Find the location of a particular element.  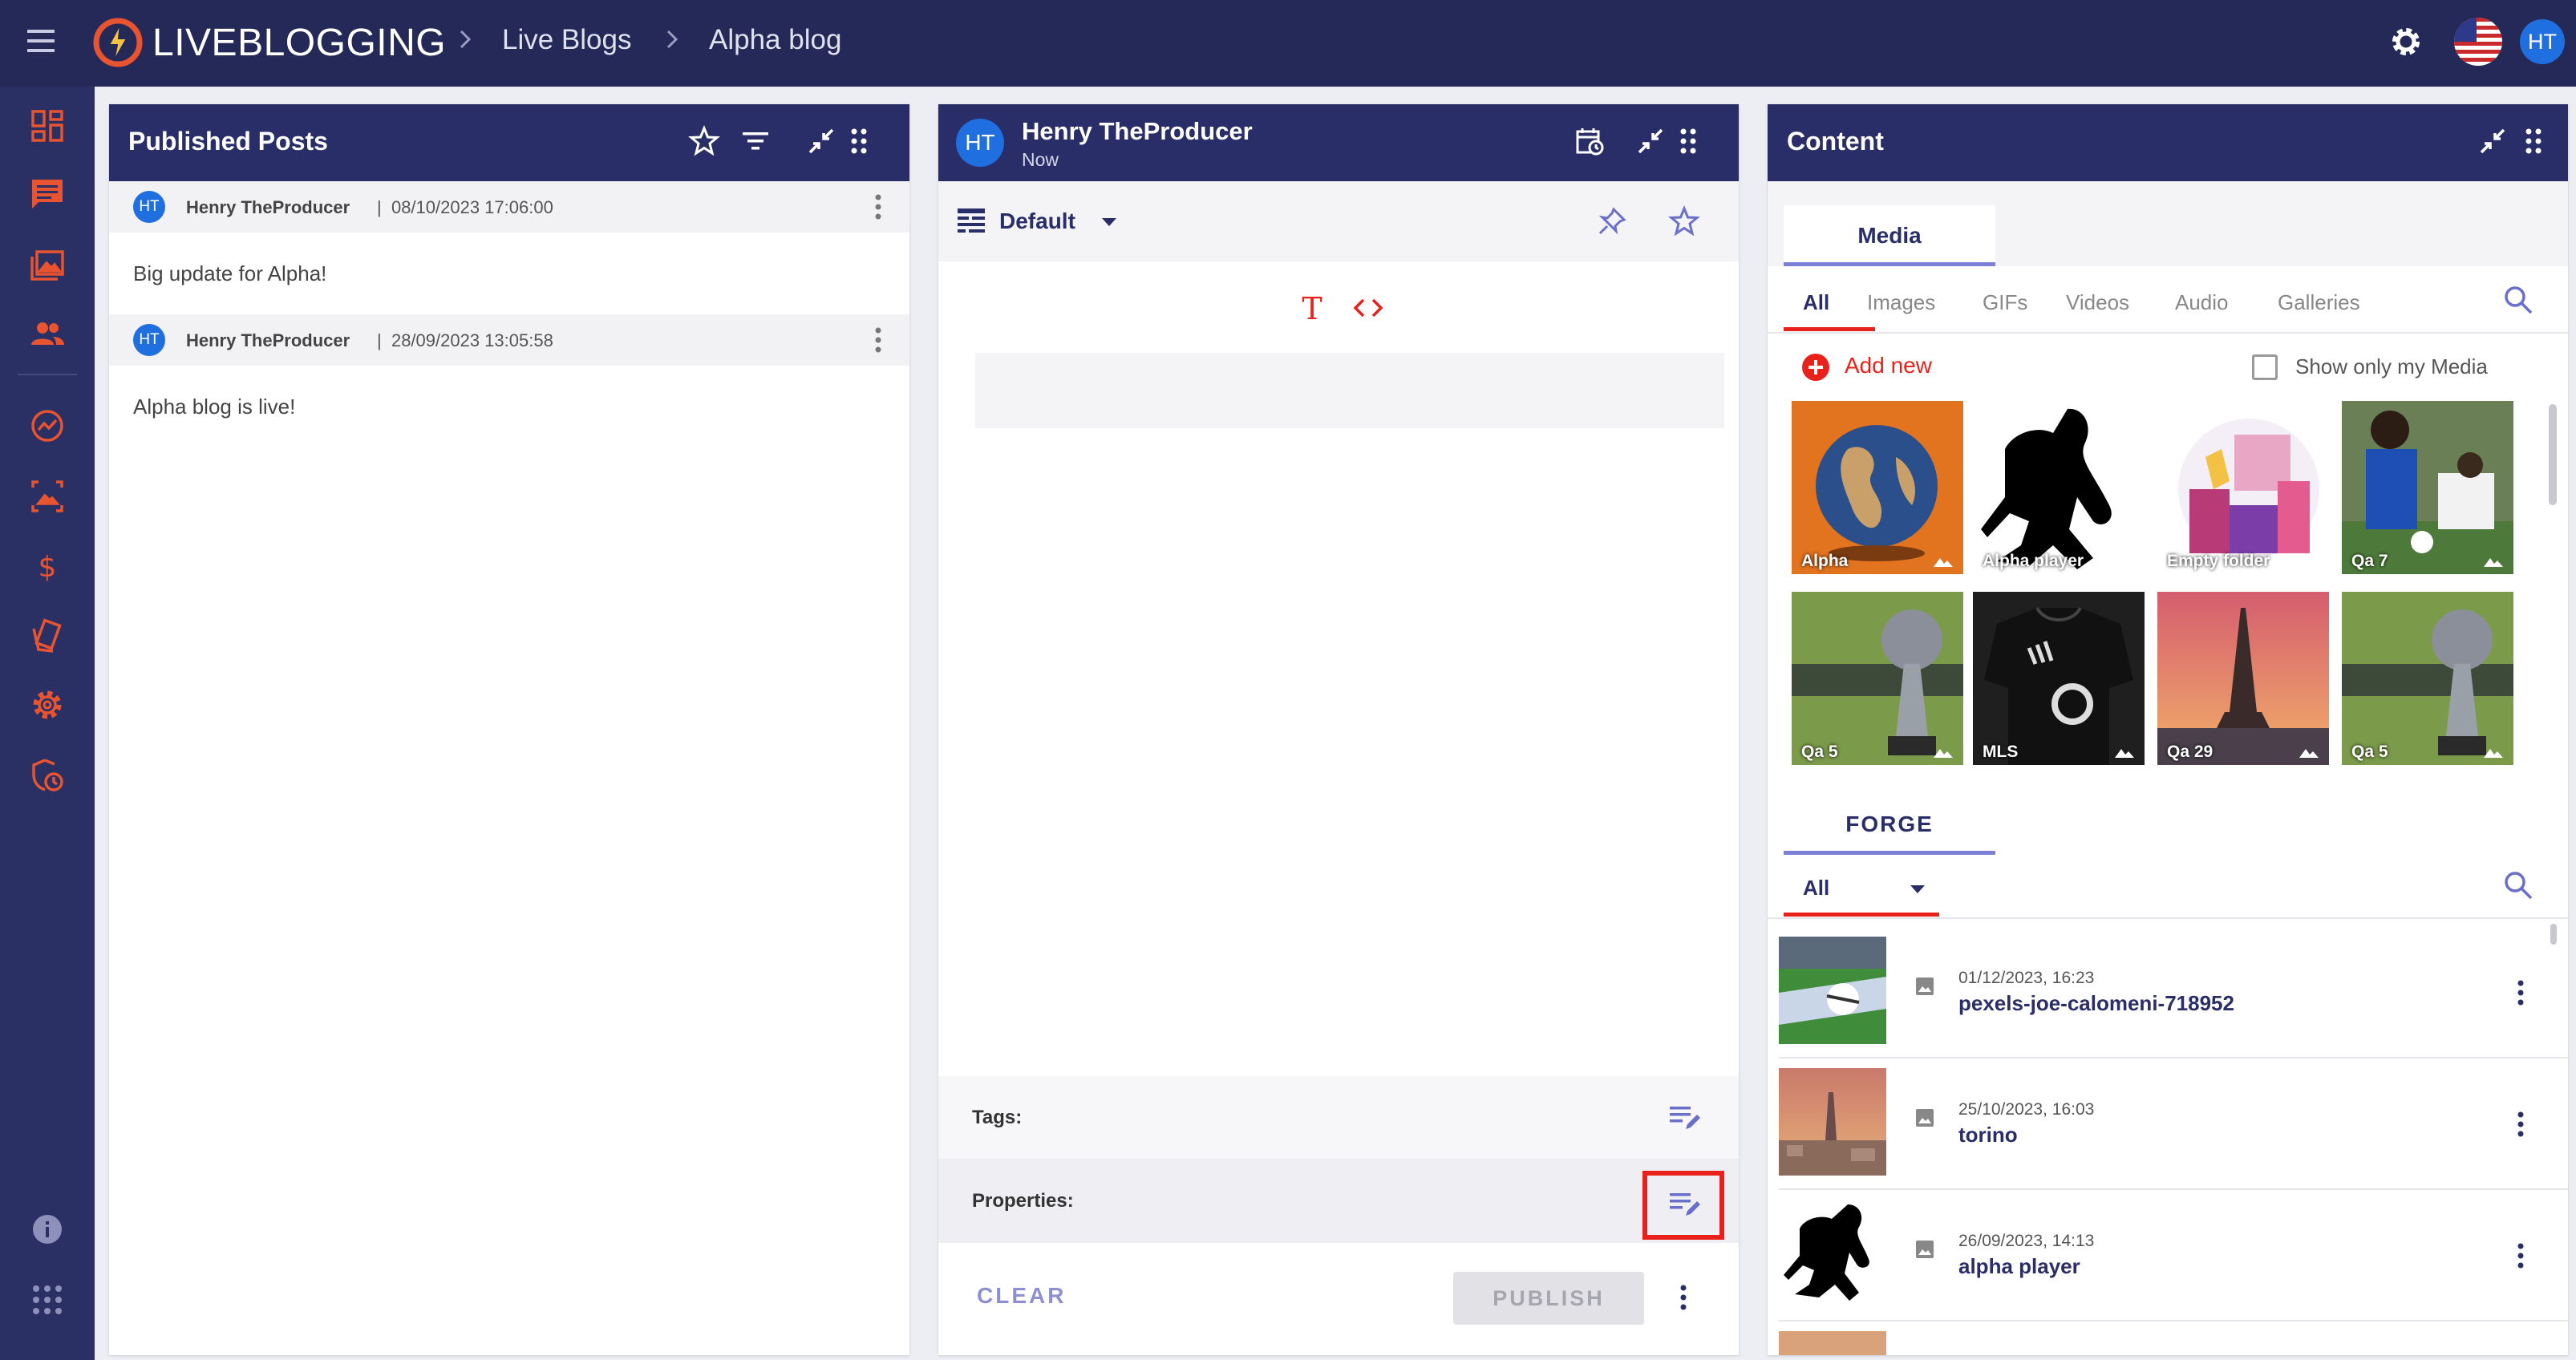

media-thumbnail: Empty folder is located at coordinates (2243, 488).